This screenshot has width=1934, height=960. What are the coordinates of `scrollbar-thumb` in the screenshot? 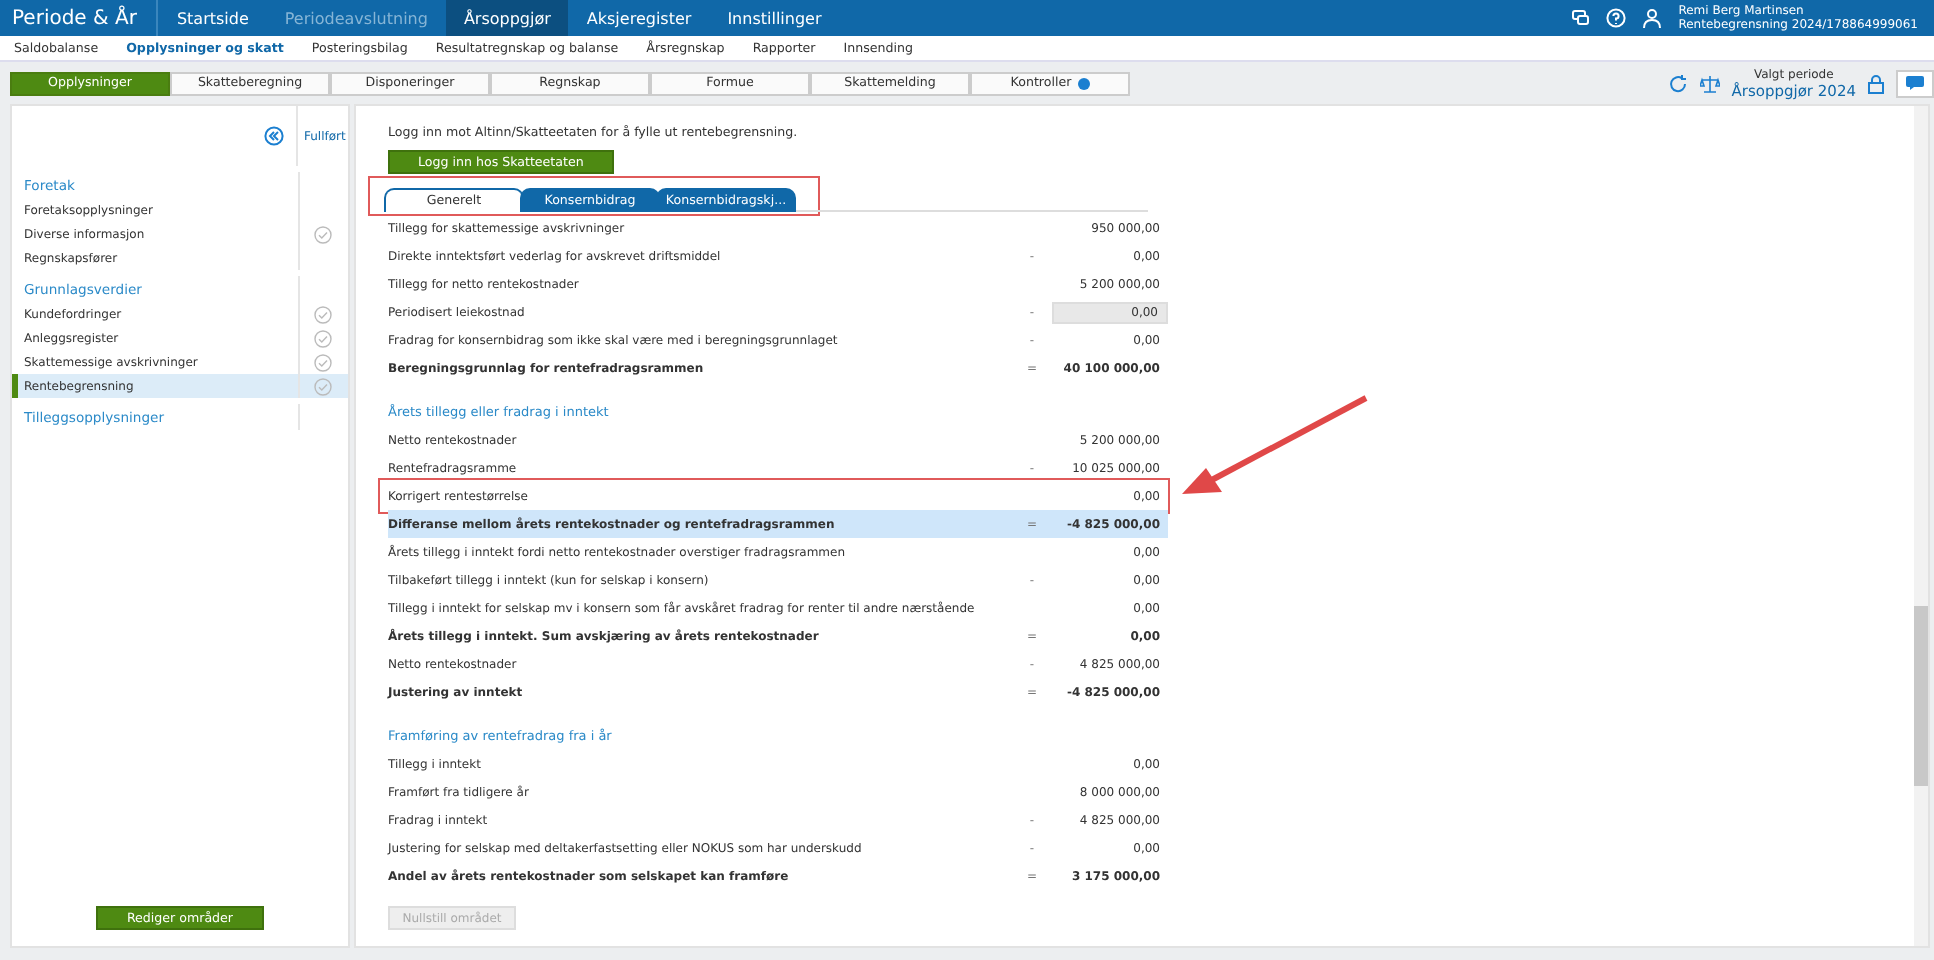 It's located at (1921, 696).